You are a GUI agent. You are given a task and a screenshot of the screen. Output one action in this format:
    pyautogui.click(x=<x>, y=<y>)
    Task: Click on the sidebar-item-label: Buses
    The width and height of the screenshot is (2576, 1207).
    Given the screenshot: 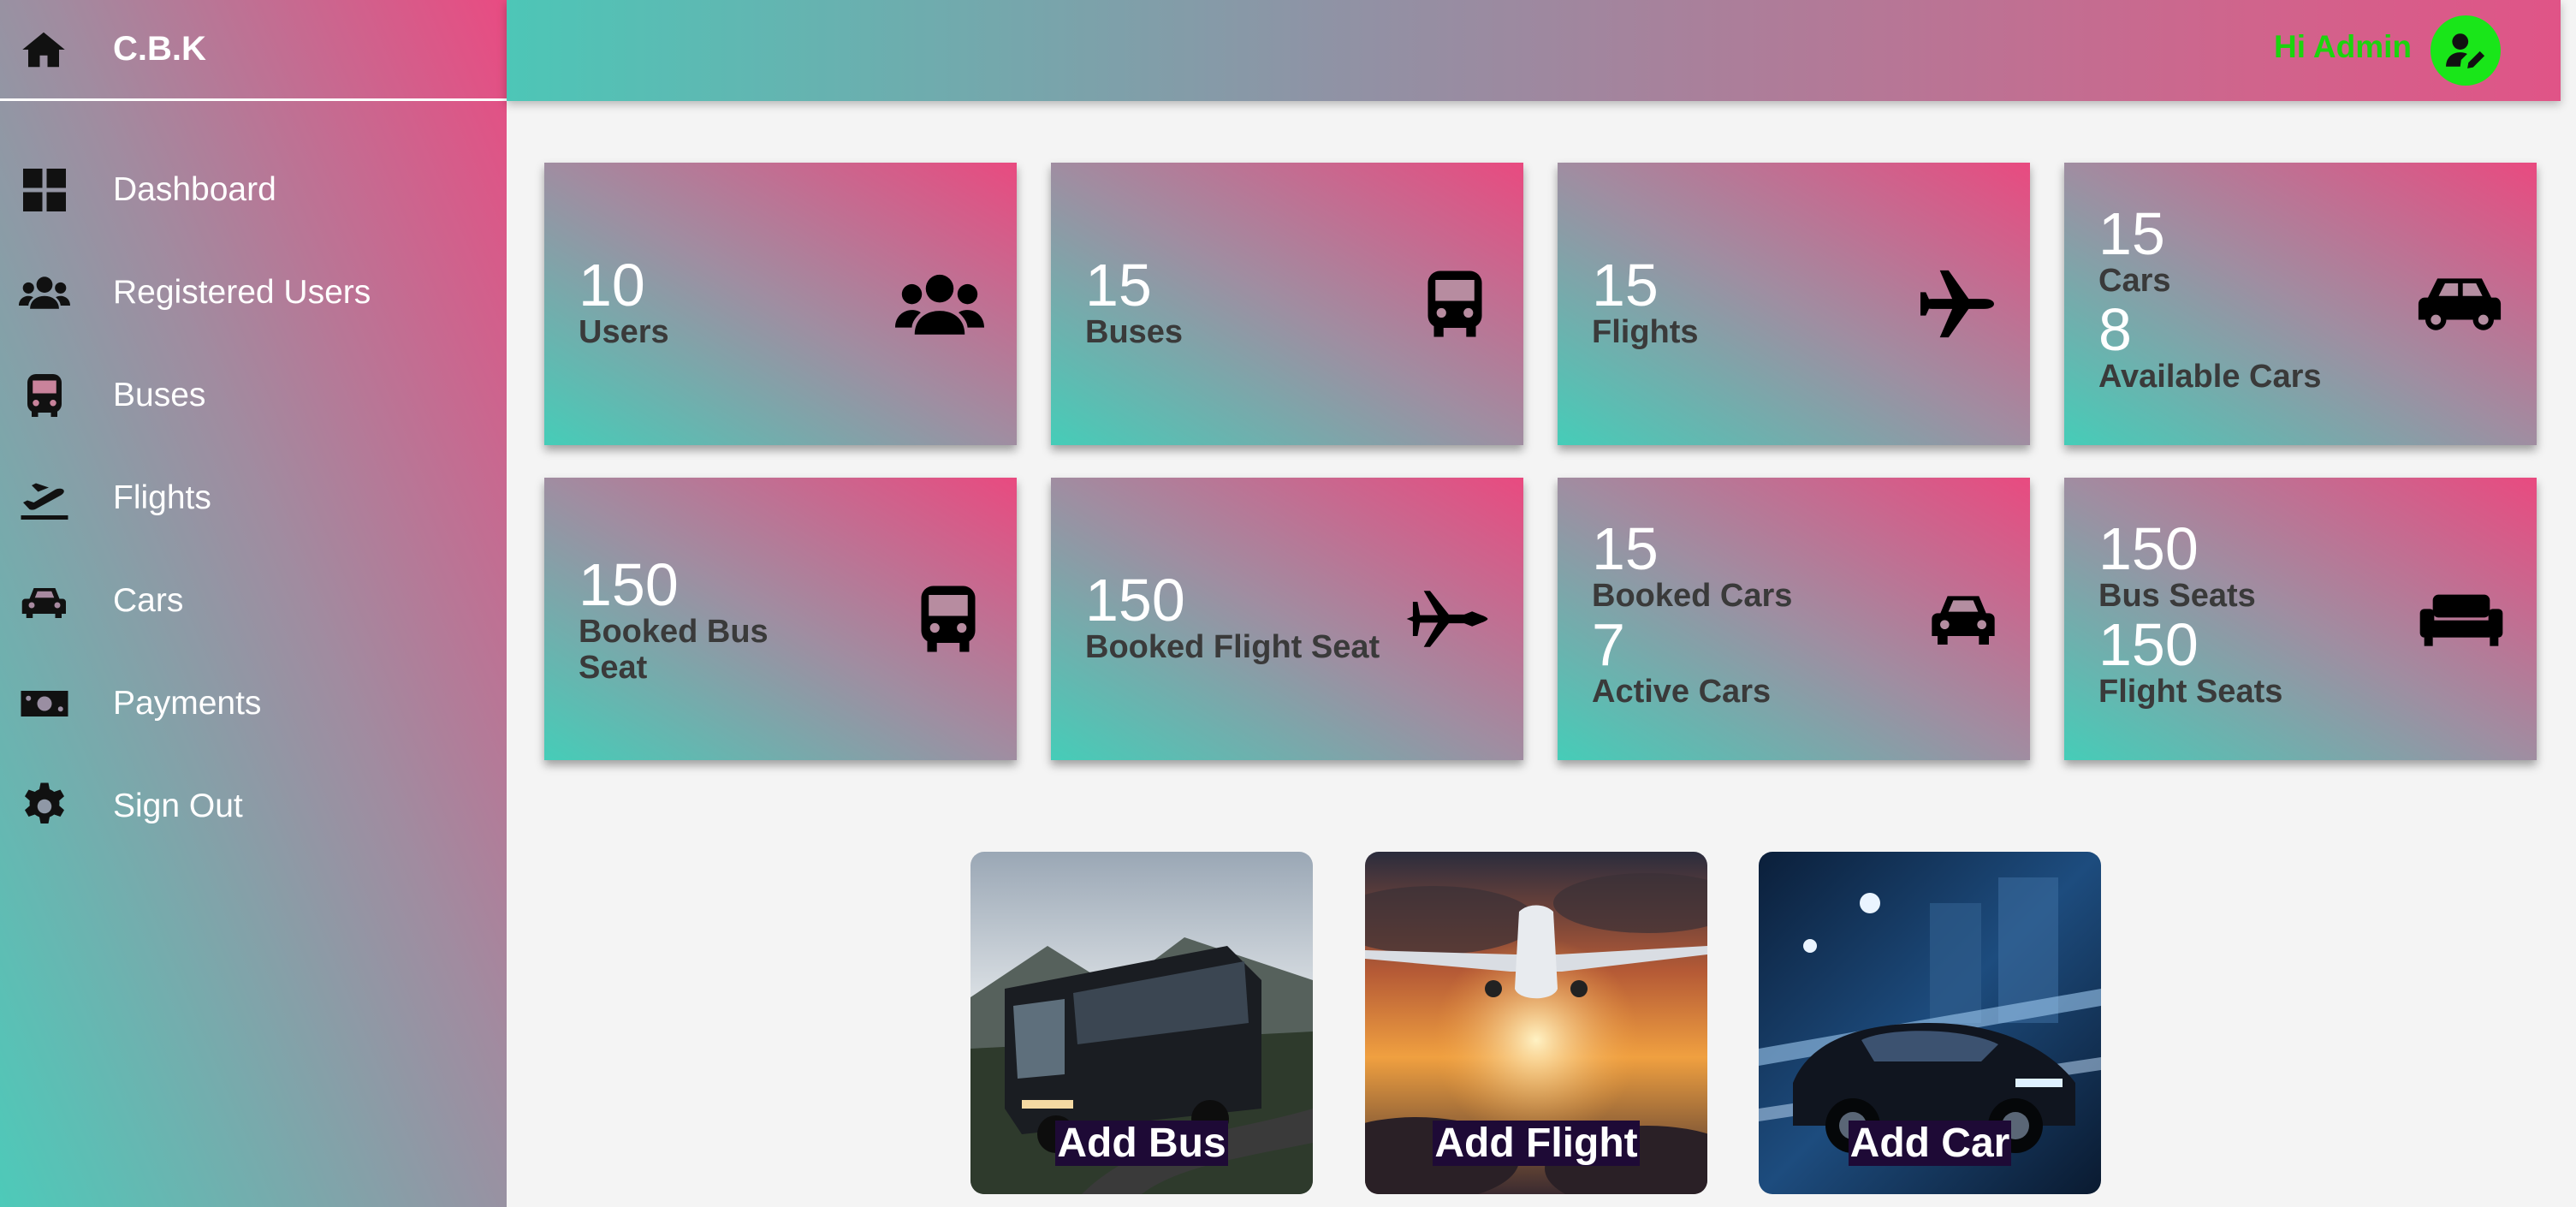 What is the action you would take?
    pyautogui.click(x=159, y=395)
    